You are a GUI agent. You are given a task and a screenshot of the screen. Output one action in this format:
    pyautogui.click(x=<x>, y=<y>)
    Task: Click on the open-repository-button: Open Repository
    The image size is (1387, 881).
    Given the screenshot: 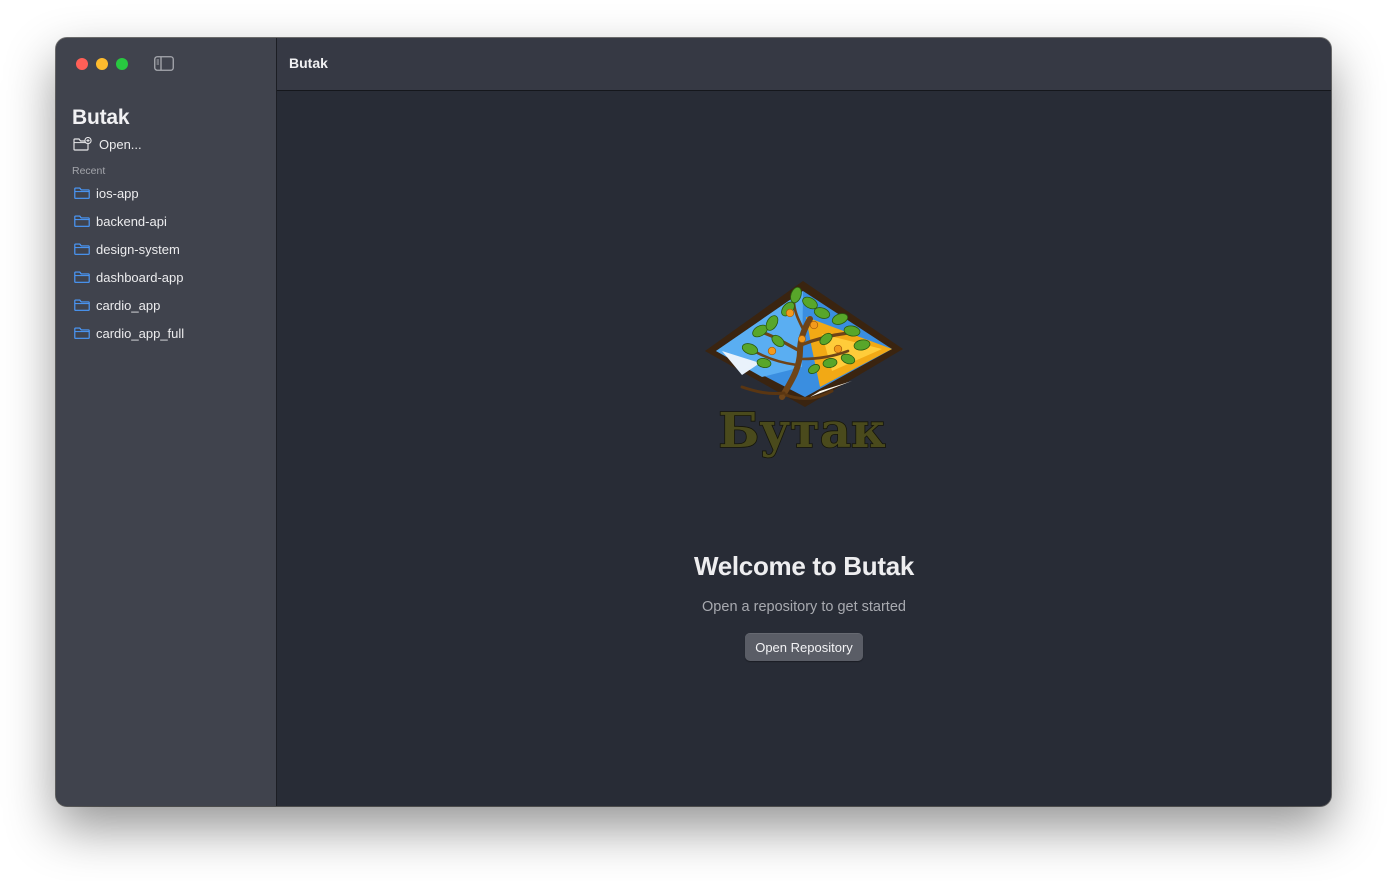 What is the action you would take?
    pyautogui.click(x=804, y=647)
    